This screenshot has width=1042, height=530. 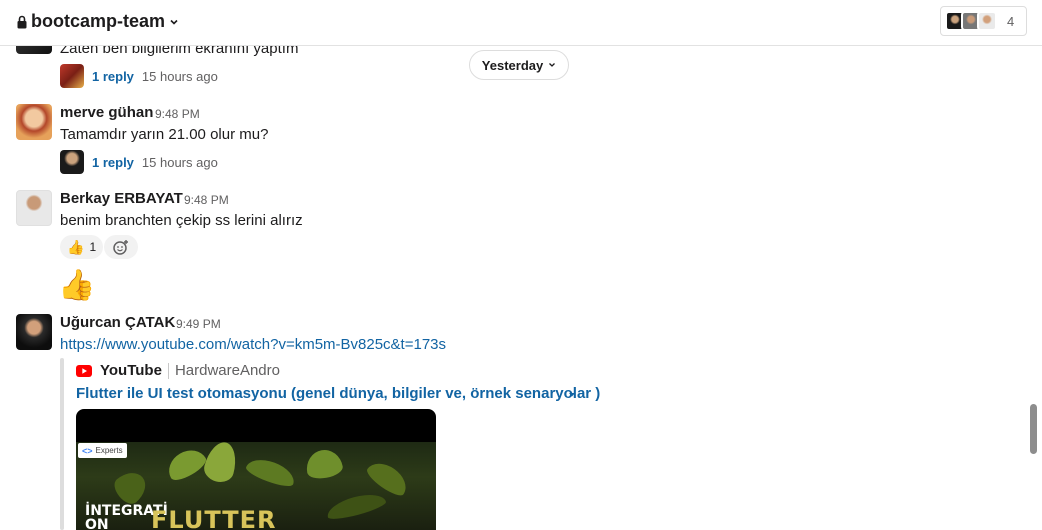 What do you see at coordinates (87, 450) in the screenshot?
I see `google-dev-icon: <>` at bounding box center [87, 450].